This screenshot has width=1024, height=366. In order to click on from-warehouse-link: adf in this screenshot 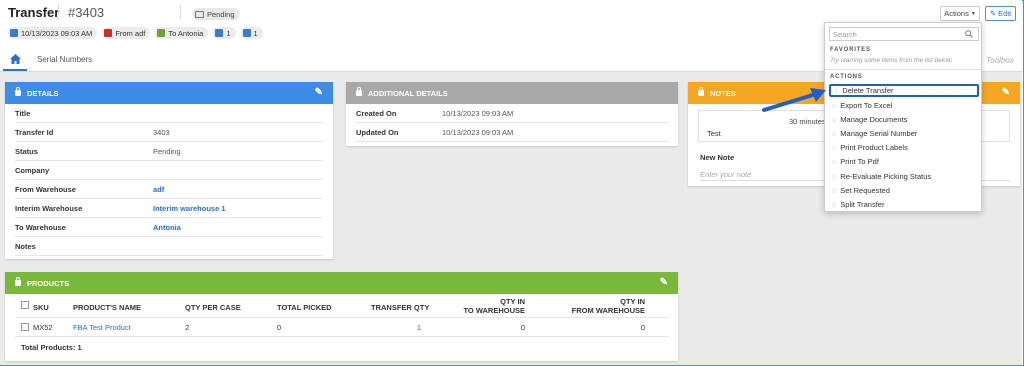, I will do `click(158, 189)`.